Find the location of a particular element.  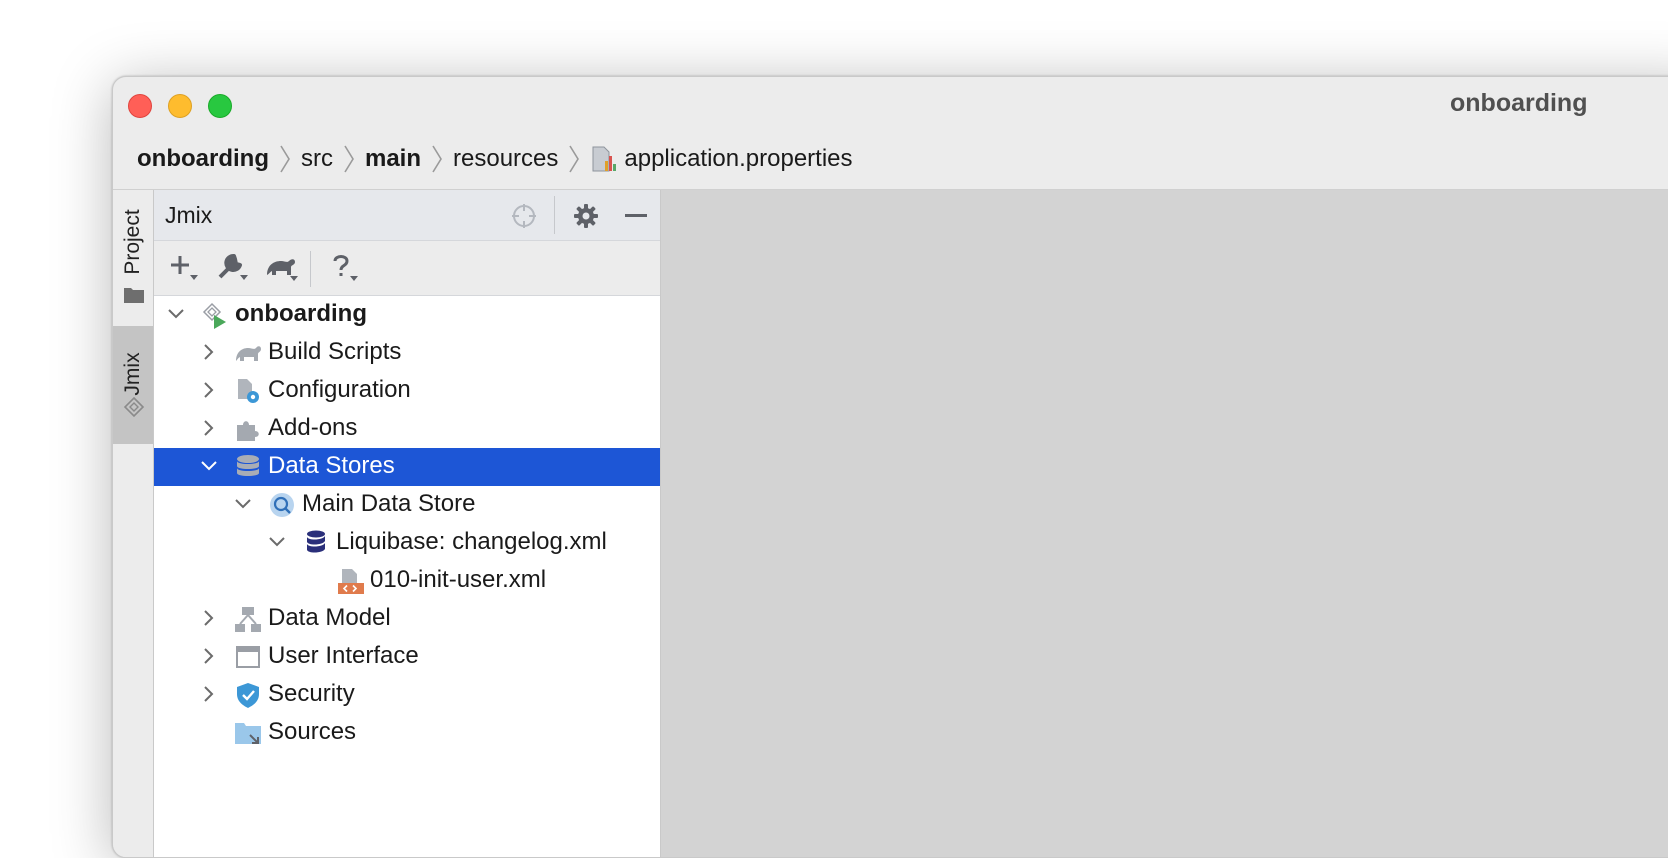

database-icon is located at coordinates (248, 465).